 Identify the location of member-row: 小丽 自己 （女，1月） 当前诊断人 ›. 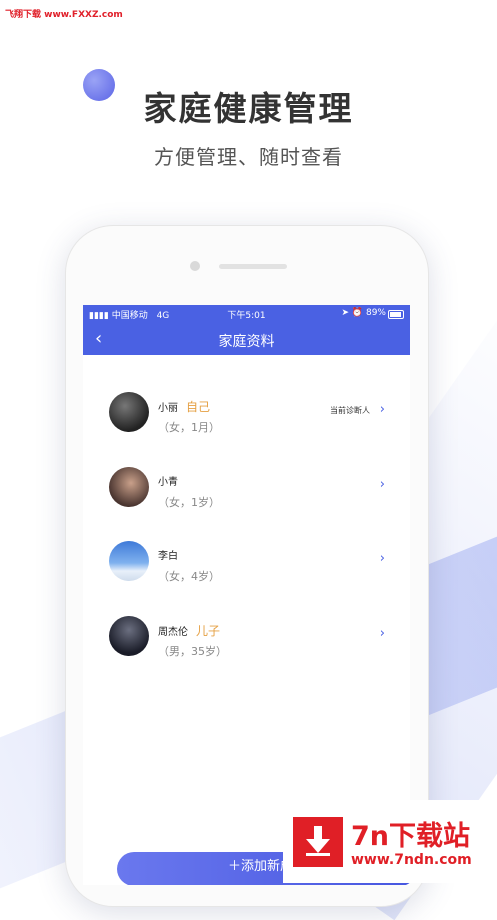
(246, 422).